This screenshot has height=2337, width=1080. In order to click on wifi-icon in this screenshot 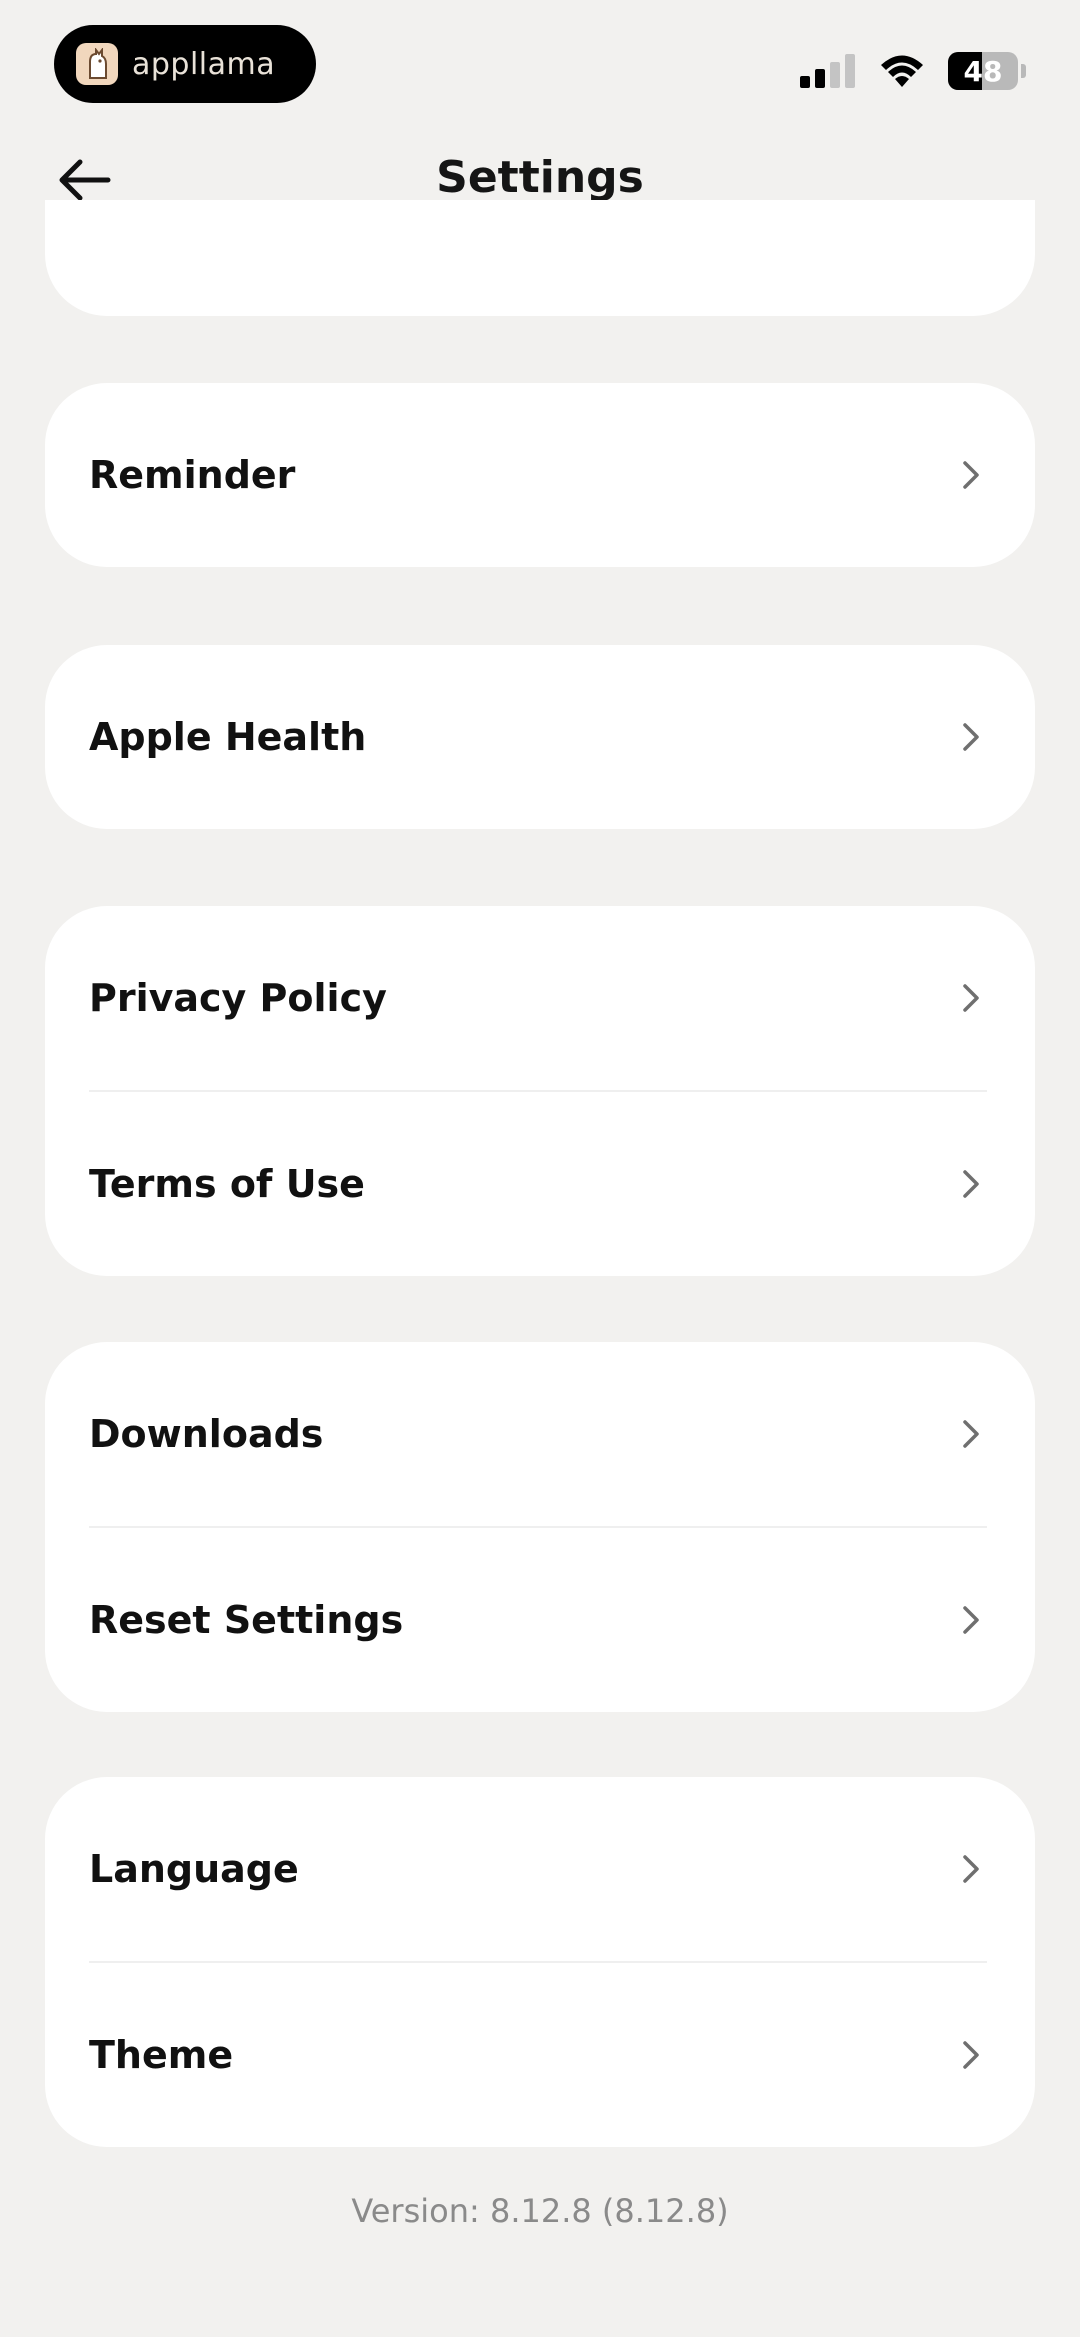, I will do `click(902, 71)`.